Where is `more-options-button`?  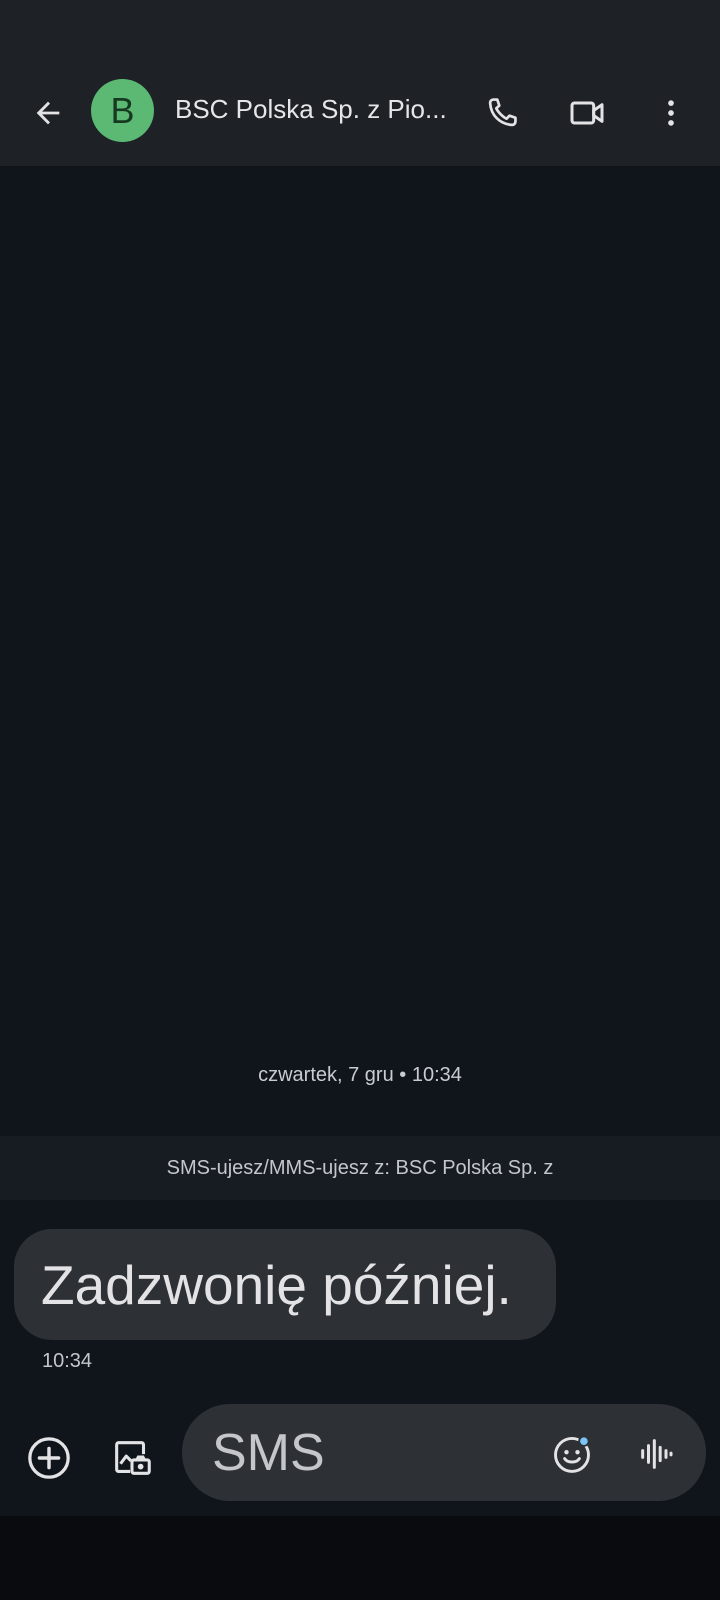 more-options-button is located at coordinates (671, 113).